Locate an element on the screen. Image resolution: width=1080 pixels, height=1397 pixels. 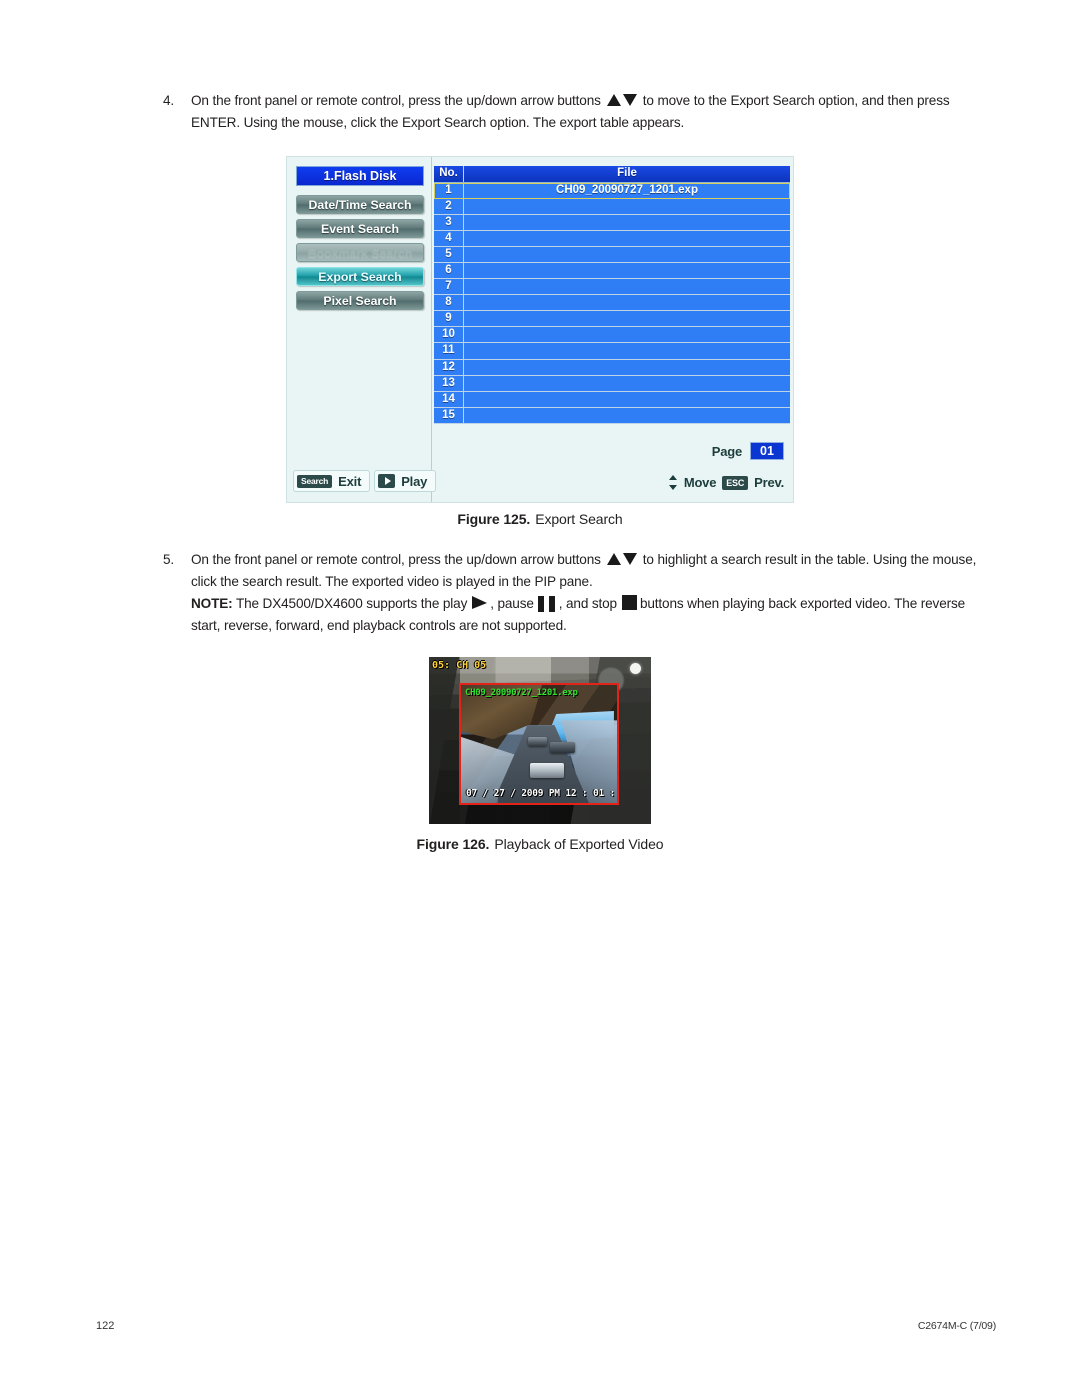
table-header-row: No. File is located at coordinates (612, 174).